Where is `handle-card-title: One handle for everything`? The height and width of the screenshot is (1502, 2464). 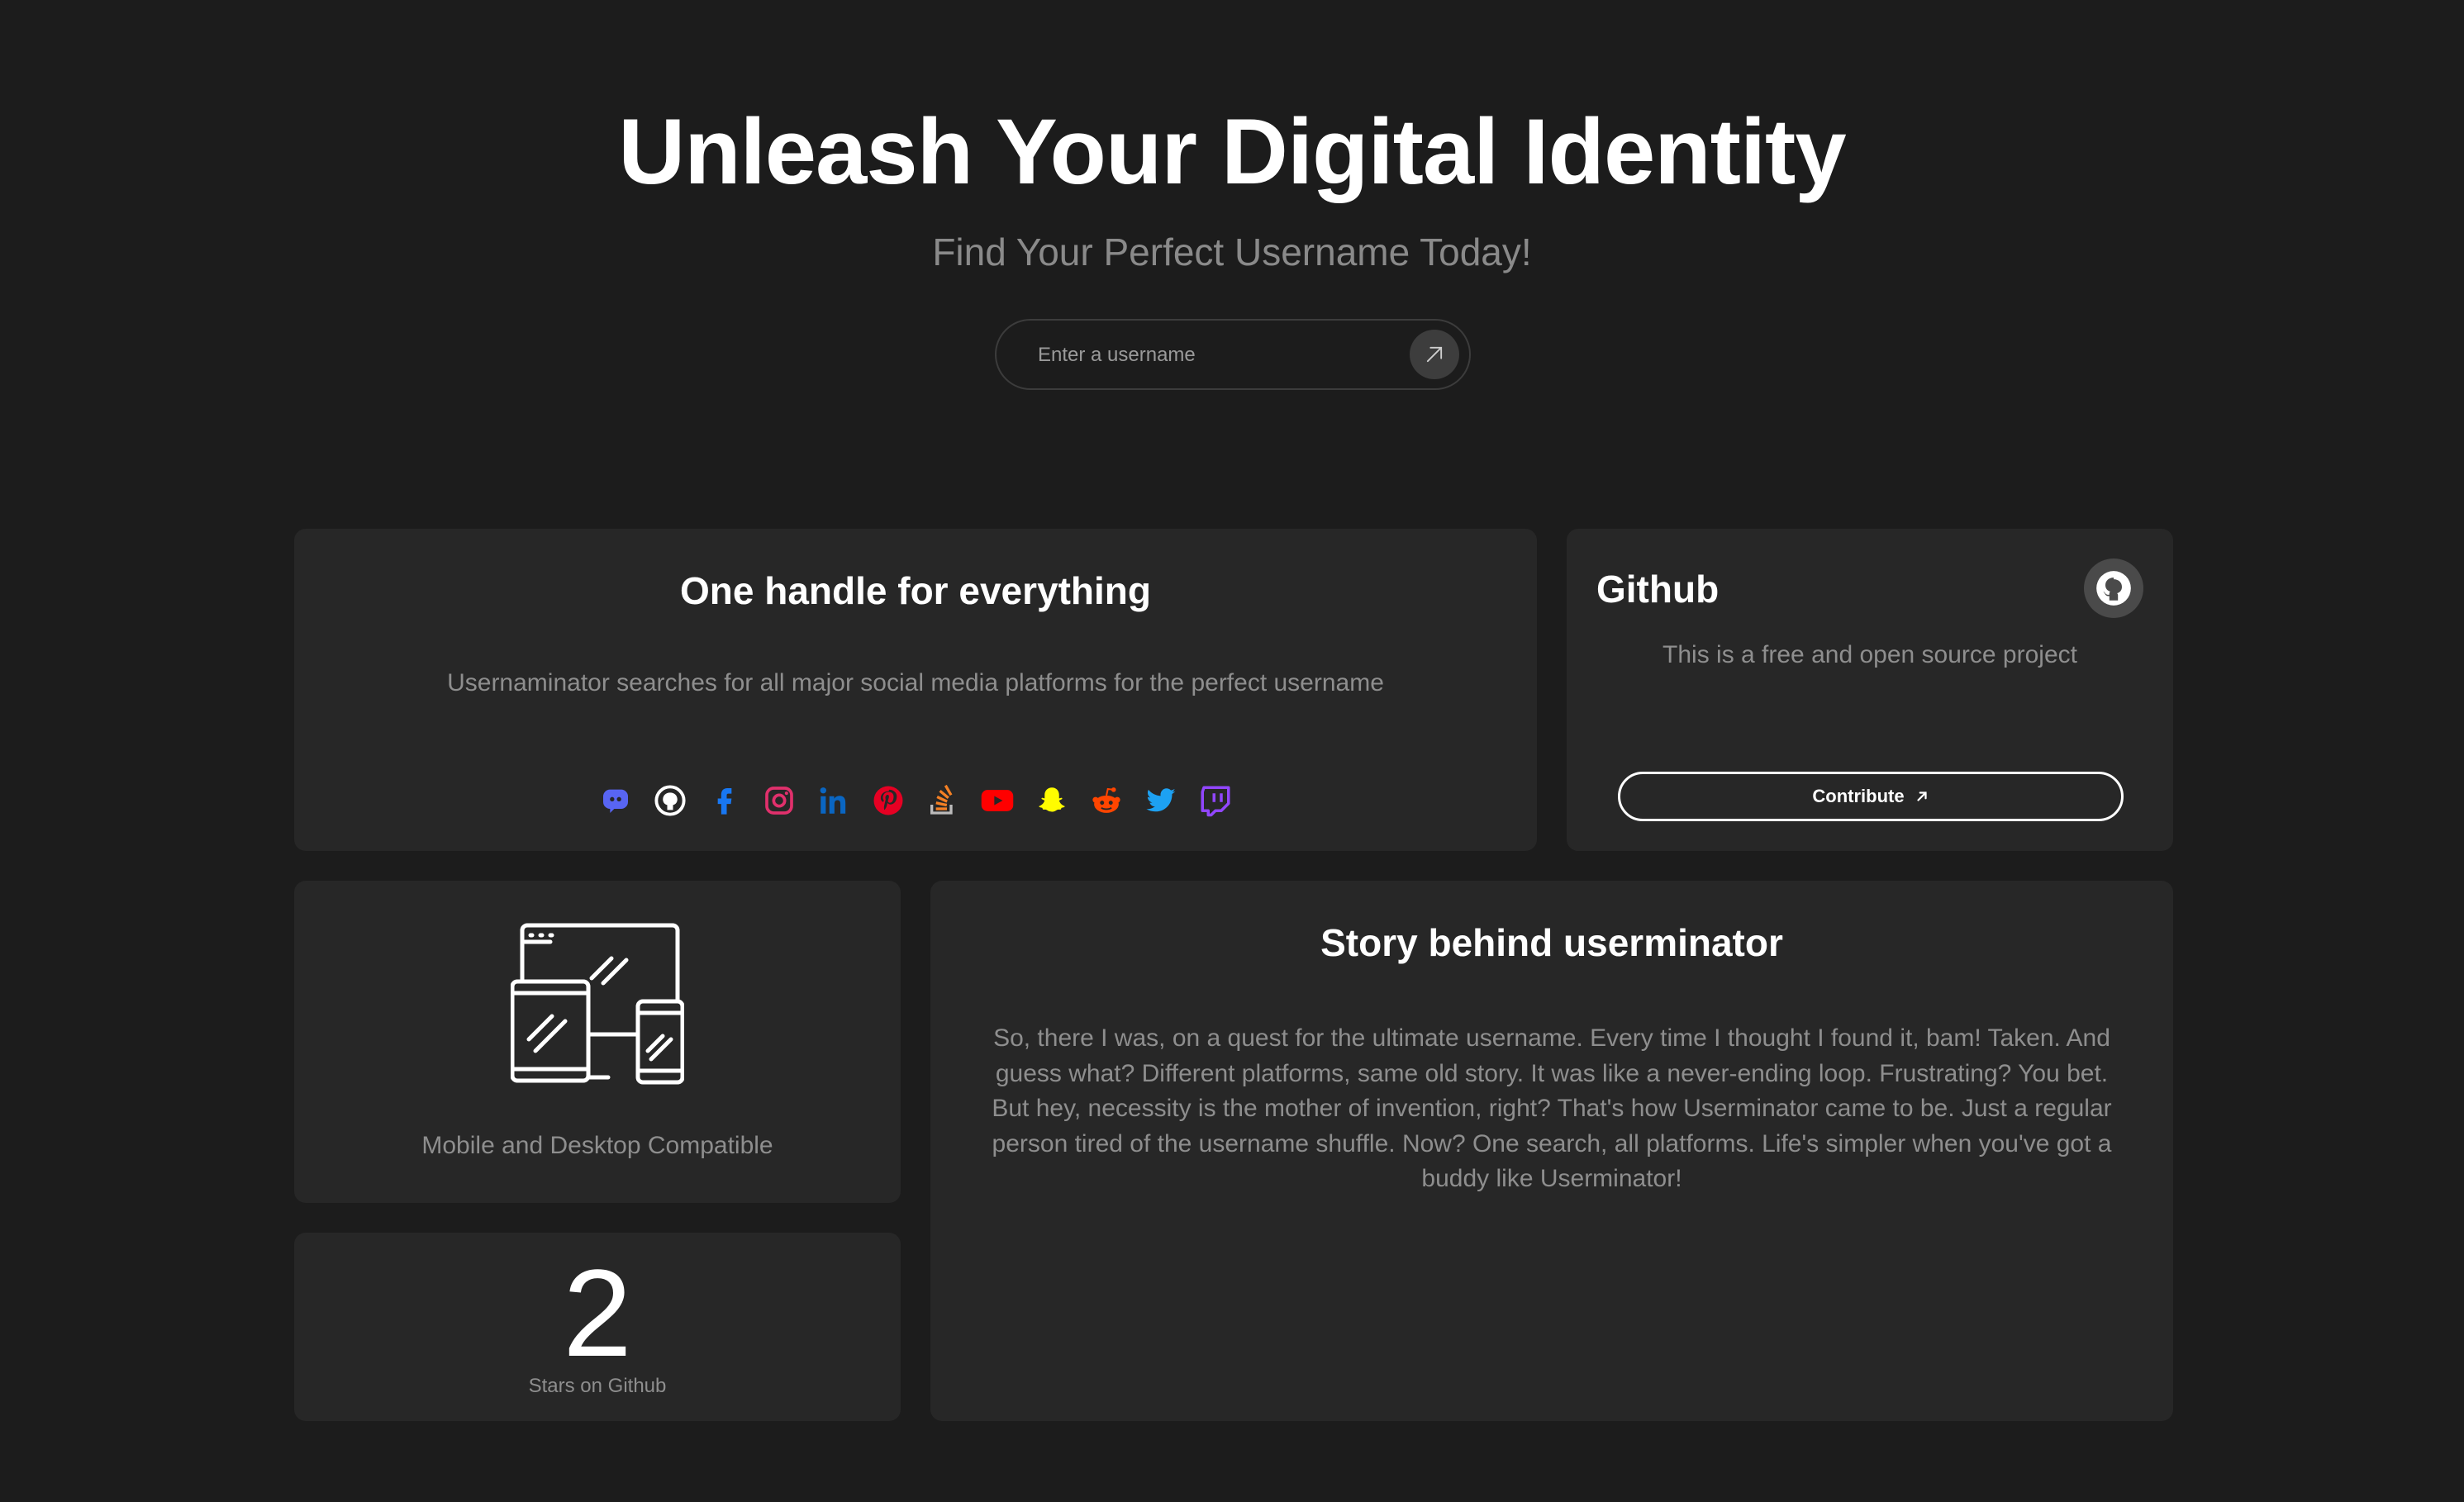 handle-card-title: One handle for everything is located at coordinates (916, 590).